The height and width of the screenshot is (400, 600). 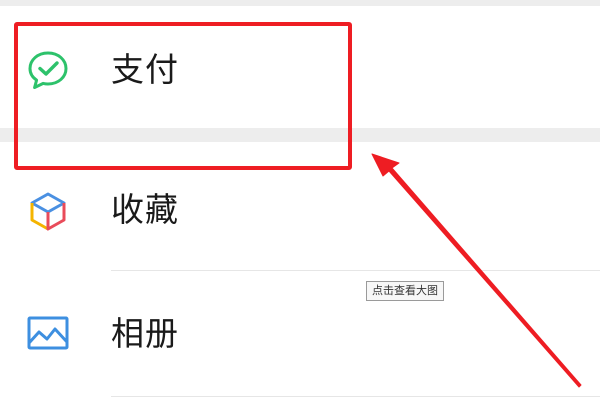 What do you see at coordinates (145, 69) in the screenshot?
I see `menu-item-label: 支付` at bounding box center [145, 69].